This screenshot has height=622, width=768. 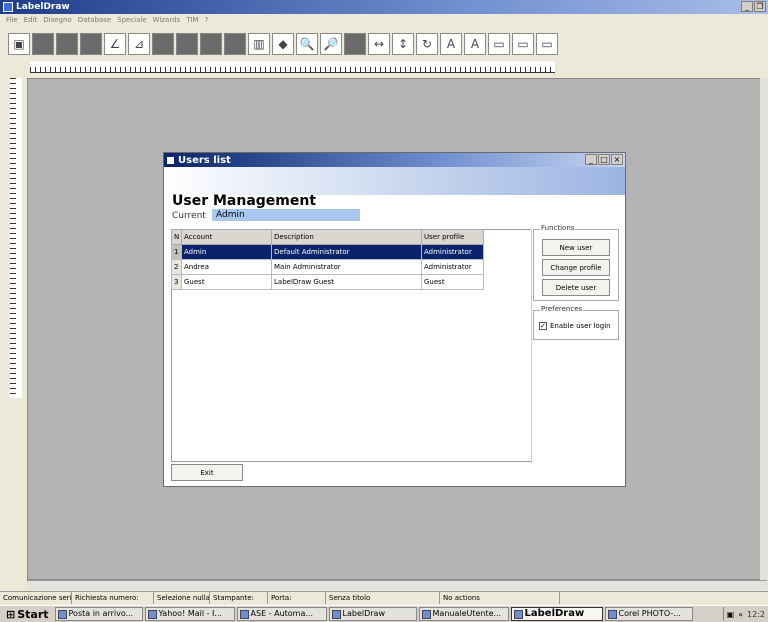 I want to click on windows-logo-icon: ⊞, so click(x=11, y=614).